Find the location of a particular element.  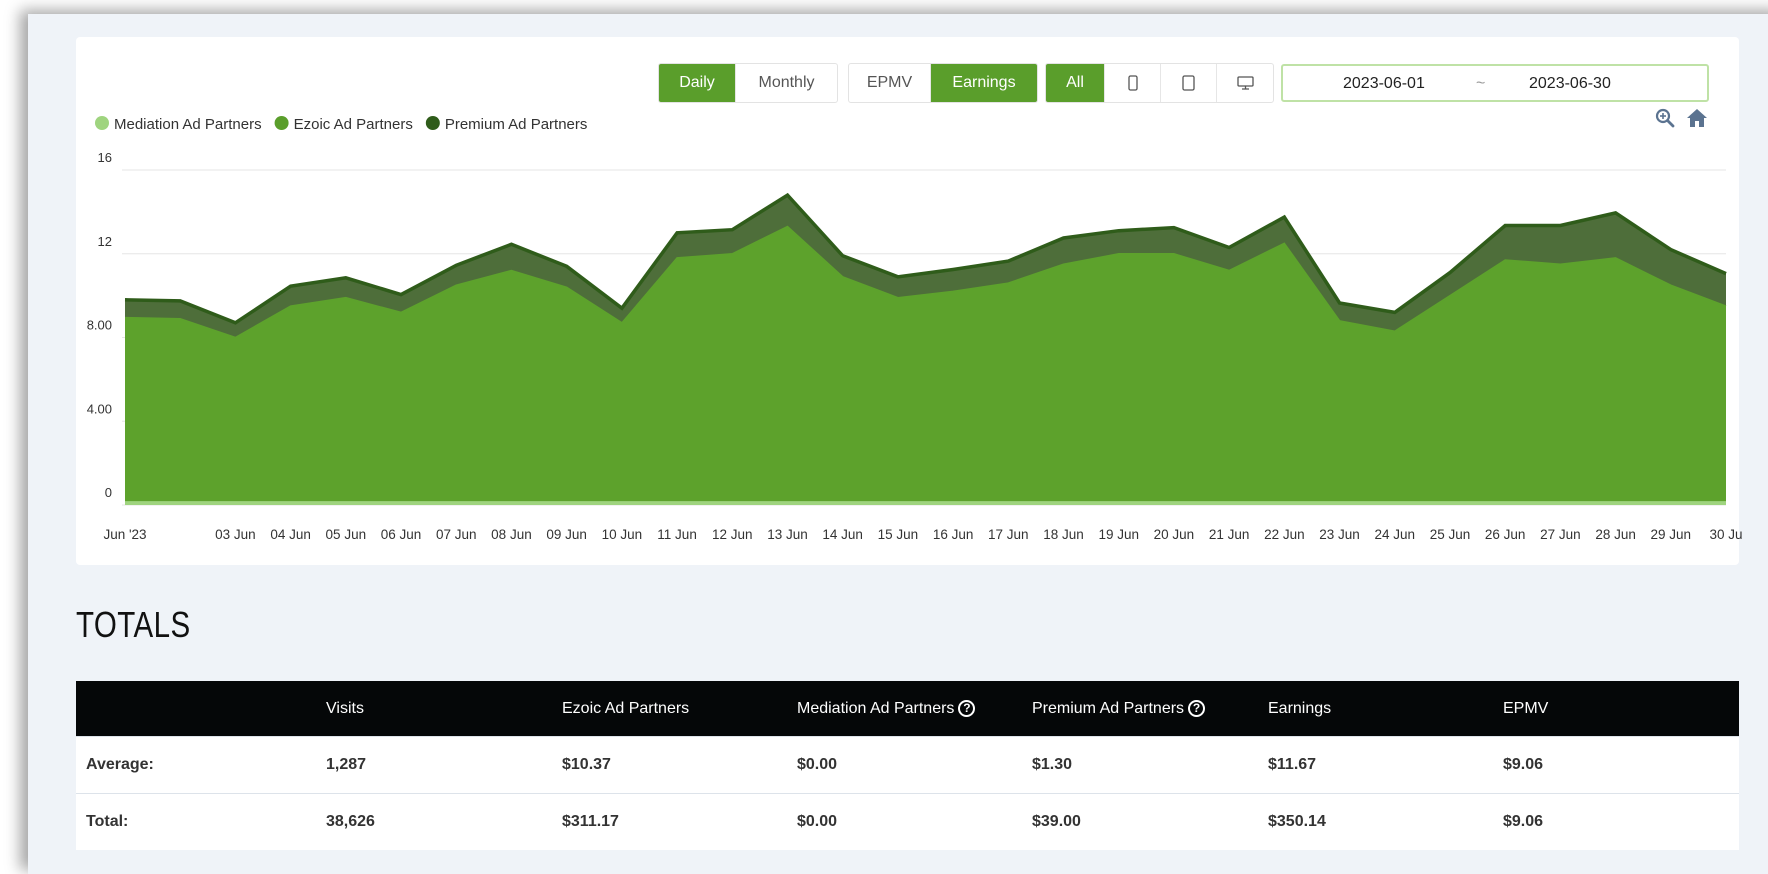

x-tick-label: 07 Jun is located at coordinates (456, 534).